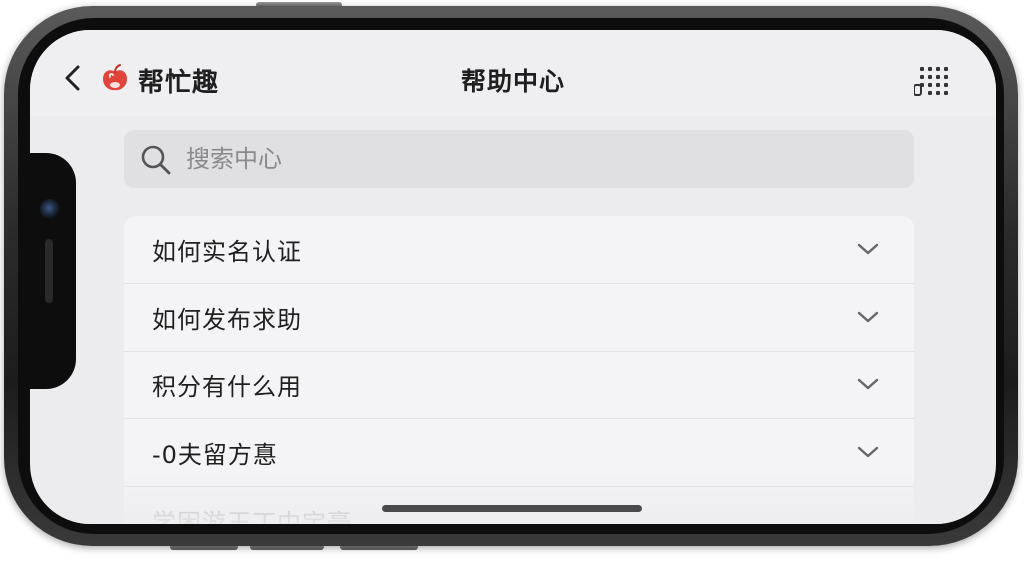 The image size is (1024, 576). Describe the element at coordinates (156, 160) in the screenshot. I see `search-icon` at that location.